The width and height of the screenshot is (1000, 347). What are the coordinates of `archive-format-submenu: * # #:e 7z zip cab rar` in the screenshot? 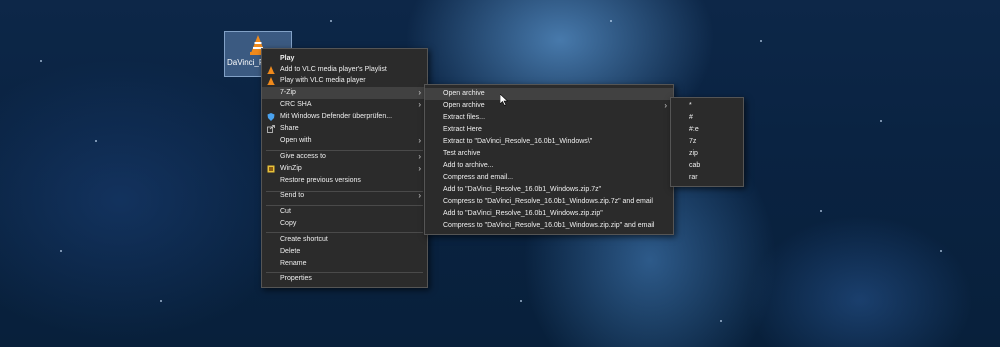 It's located at (707, 142).